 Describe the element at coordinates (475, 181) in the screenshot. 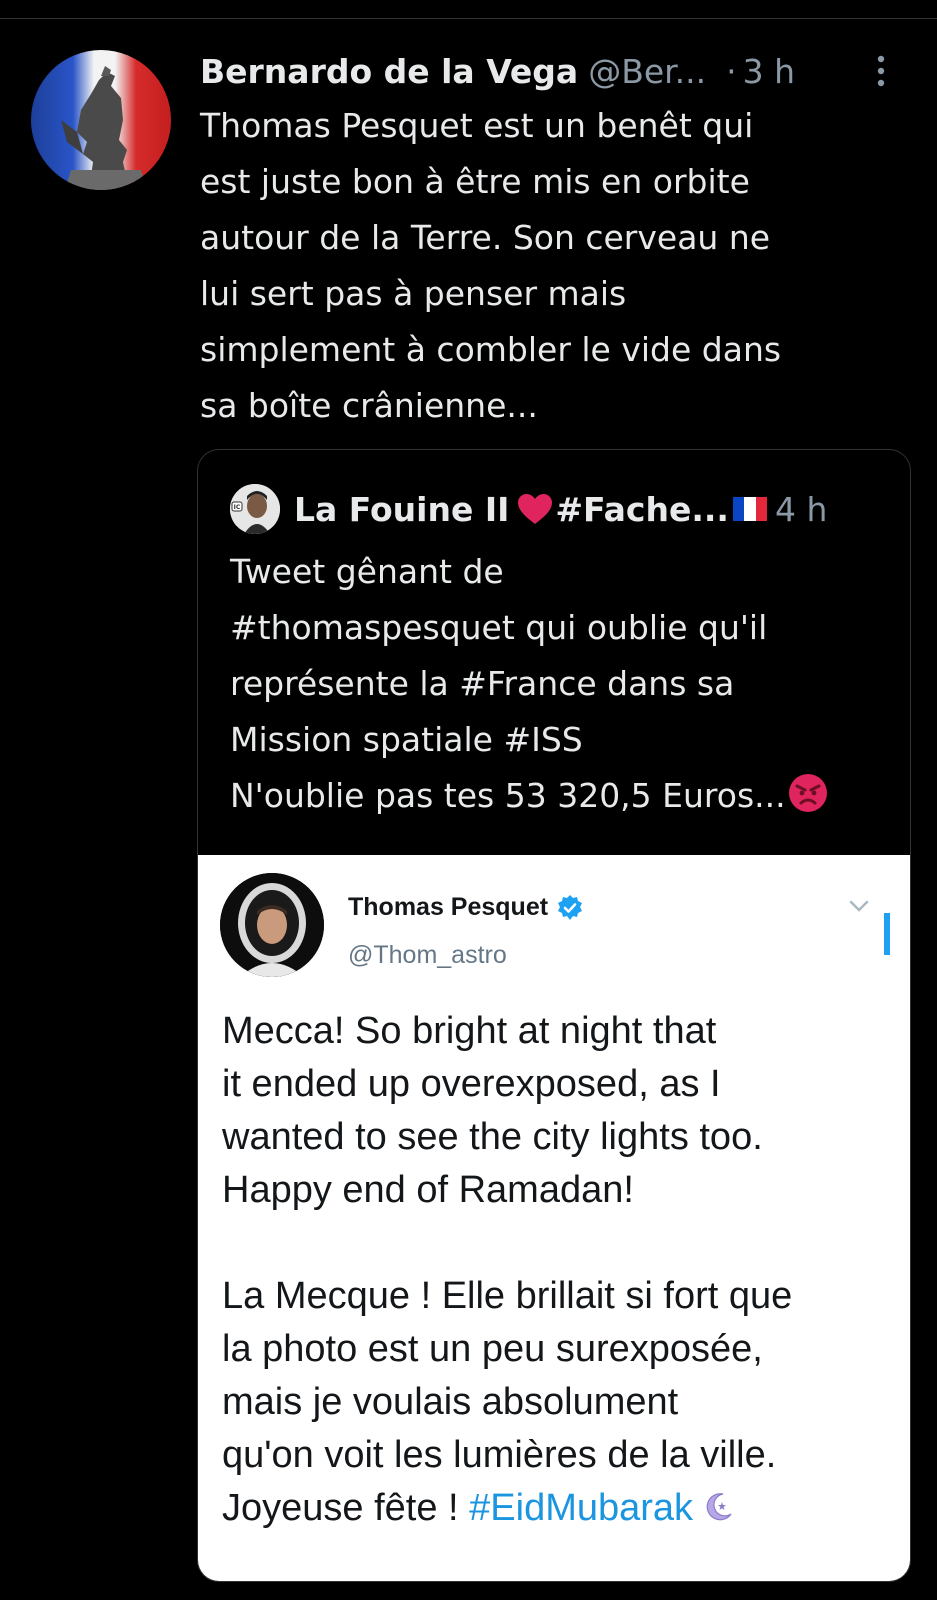

I see `tweet-line: est juste bon à être mis en orbite` at that location.